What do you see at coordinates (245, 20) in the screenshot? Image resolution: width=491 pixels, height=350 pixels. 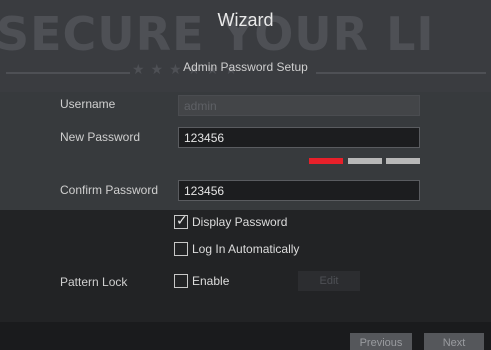 I see `wizard-title: Wizard` at bounding box center [245, 20].